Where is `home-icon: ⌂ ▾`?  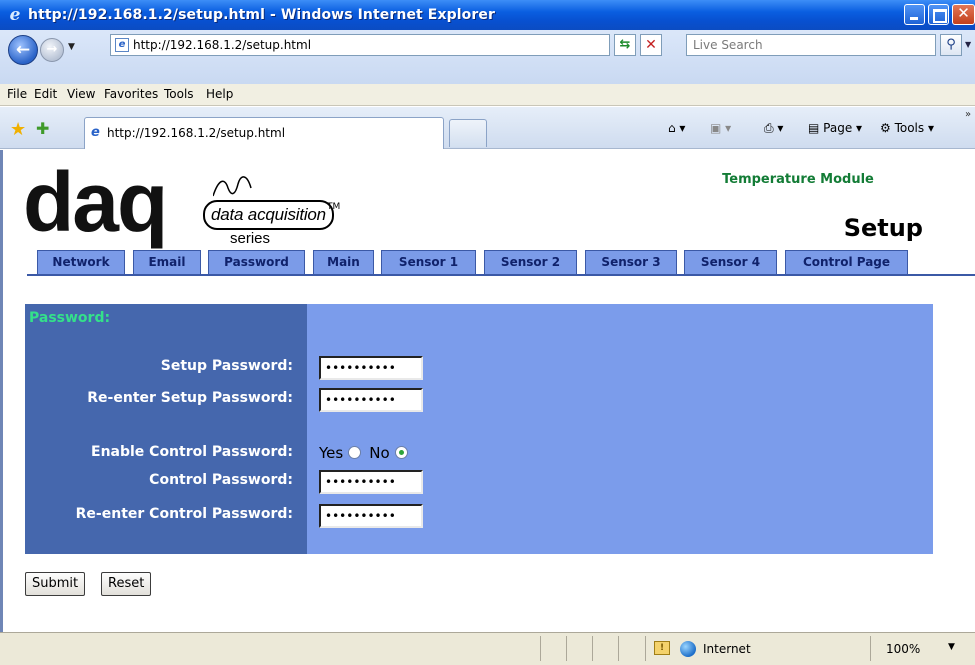
home-icon: ⌂ ▾ is located at coordinates (676, 128).